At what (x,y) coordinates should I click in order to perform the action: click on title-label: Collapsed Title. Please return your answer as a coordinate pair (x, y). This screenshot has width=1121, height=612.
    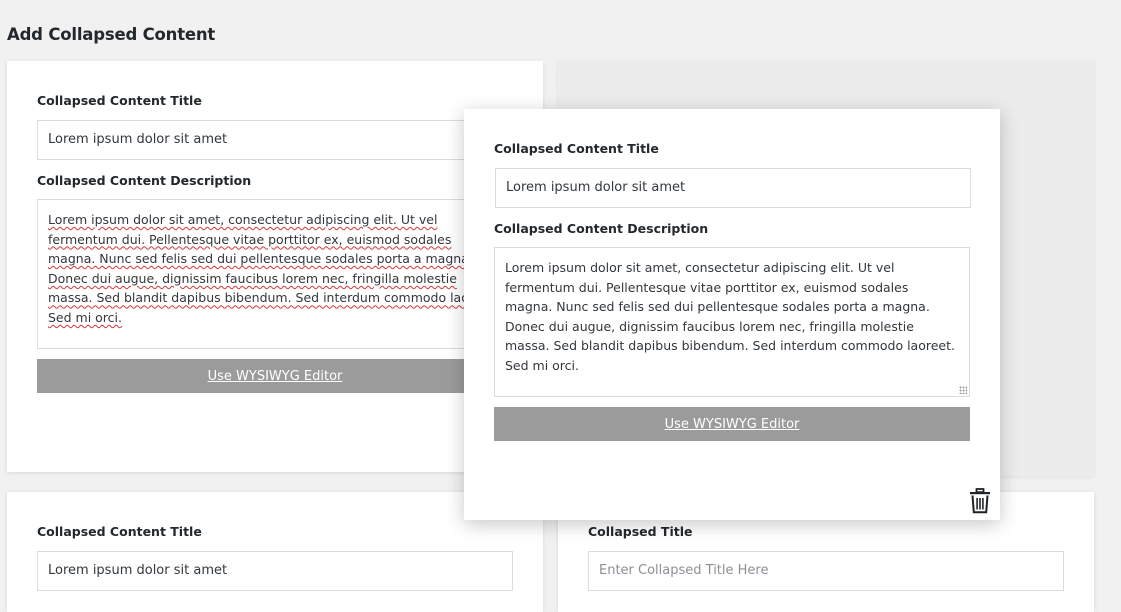
    Looking at the image, I should click on (640, 531).